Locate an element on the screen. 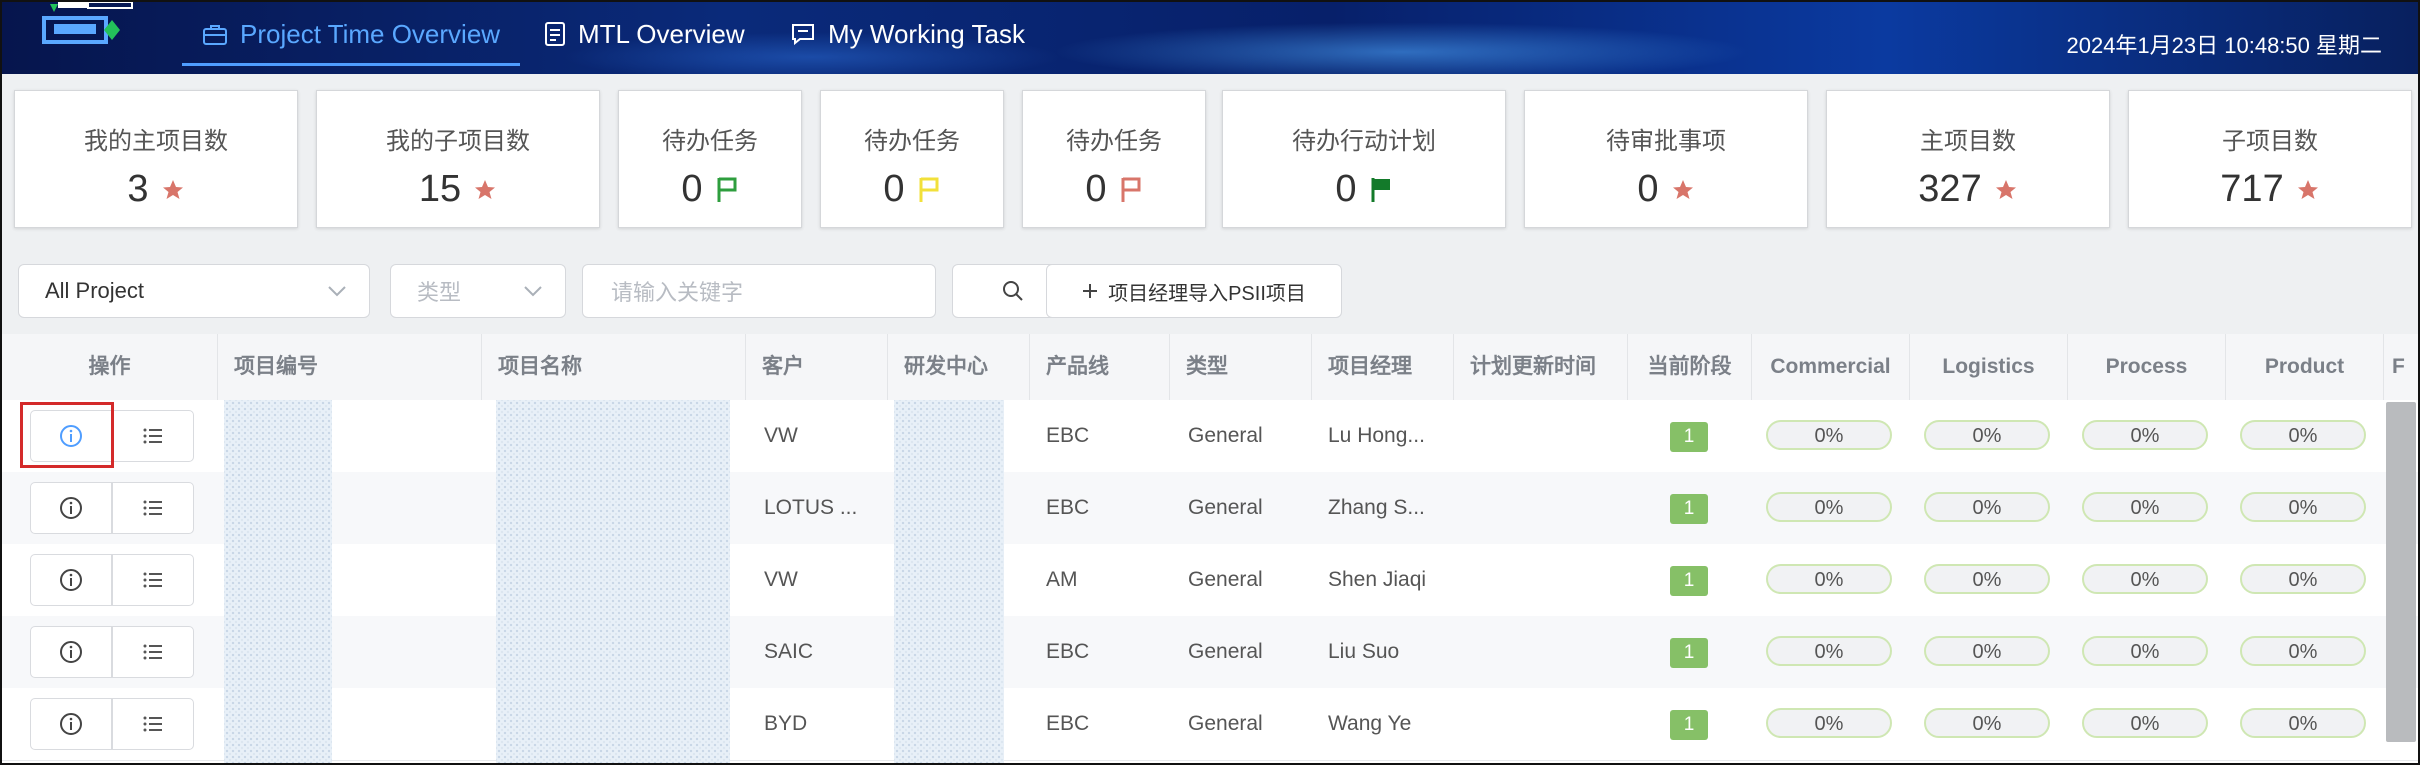 Image resolution: width=2420 pixels, height=765 pixels. import-button-label: 项目经理导入PSII项目 is located at coordinates (1207, 293).